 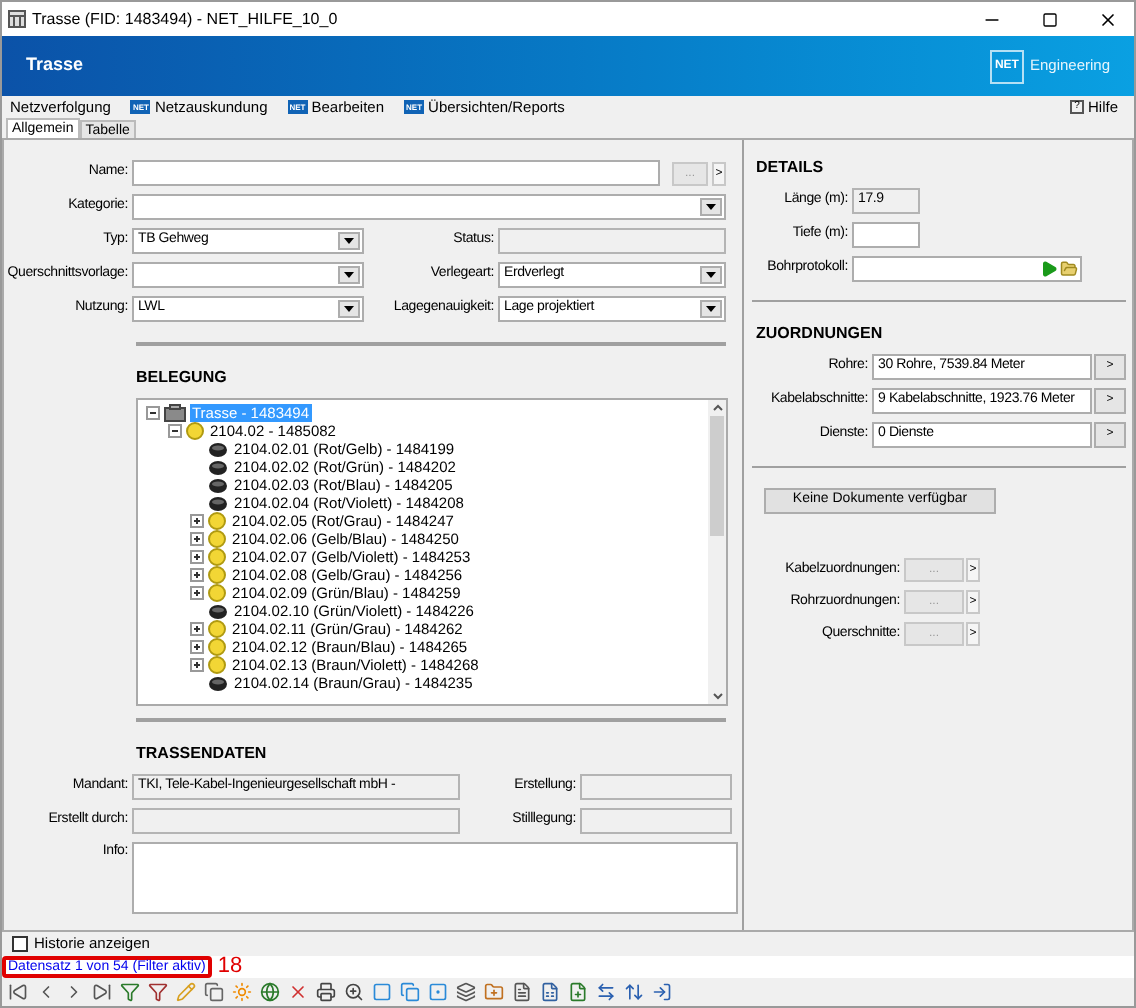 I want to click on globe-icon, so click(x=270, y=992).